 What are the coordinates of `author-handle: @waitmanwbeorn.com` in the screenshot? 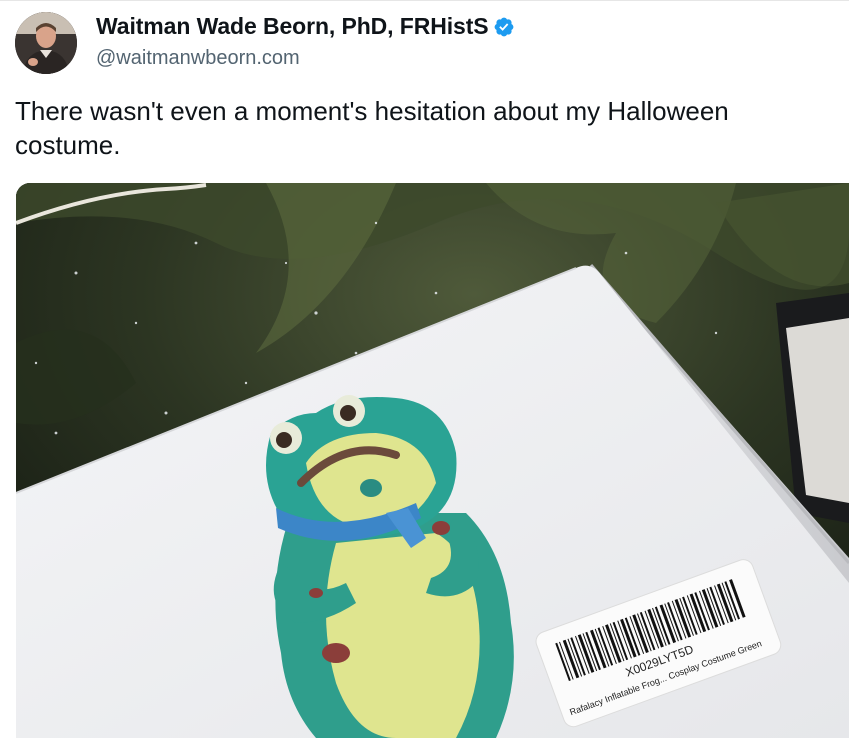 It's located at (198, 58).